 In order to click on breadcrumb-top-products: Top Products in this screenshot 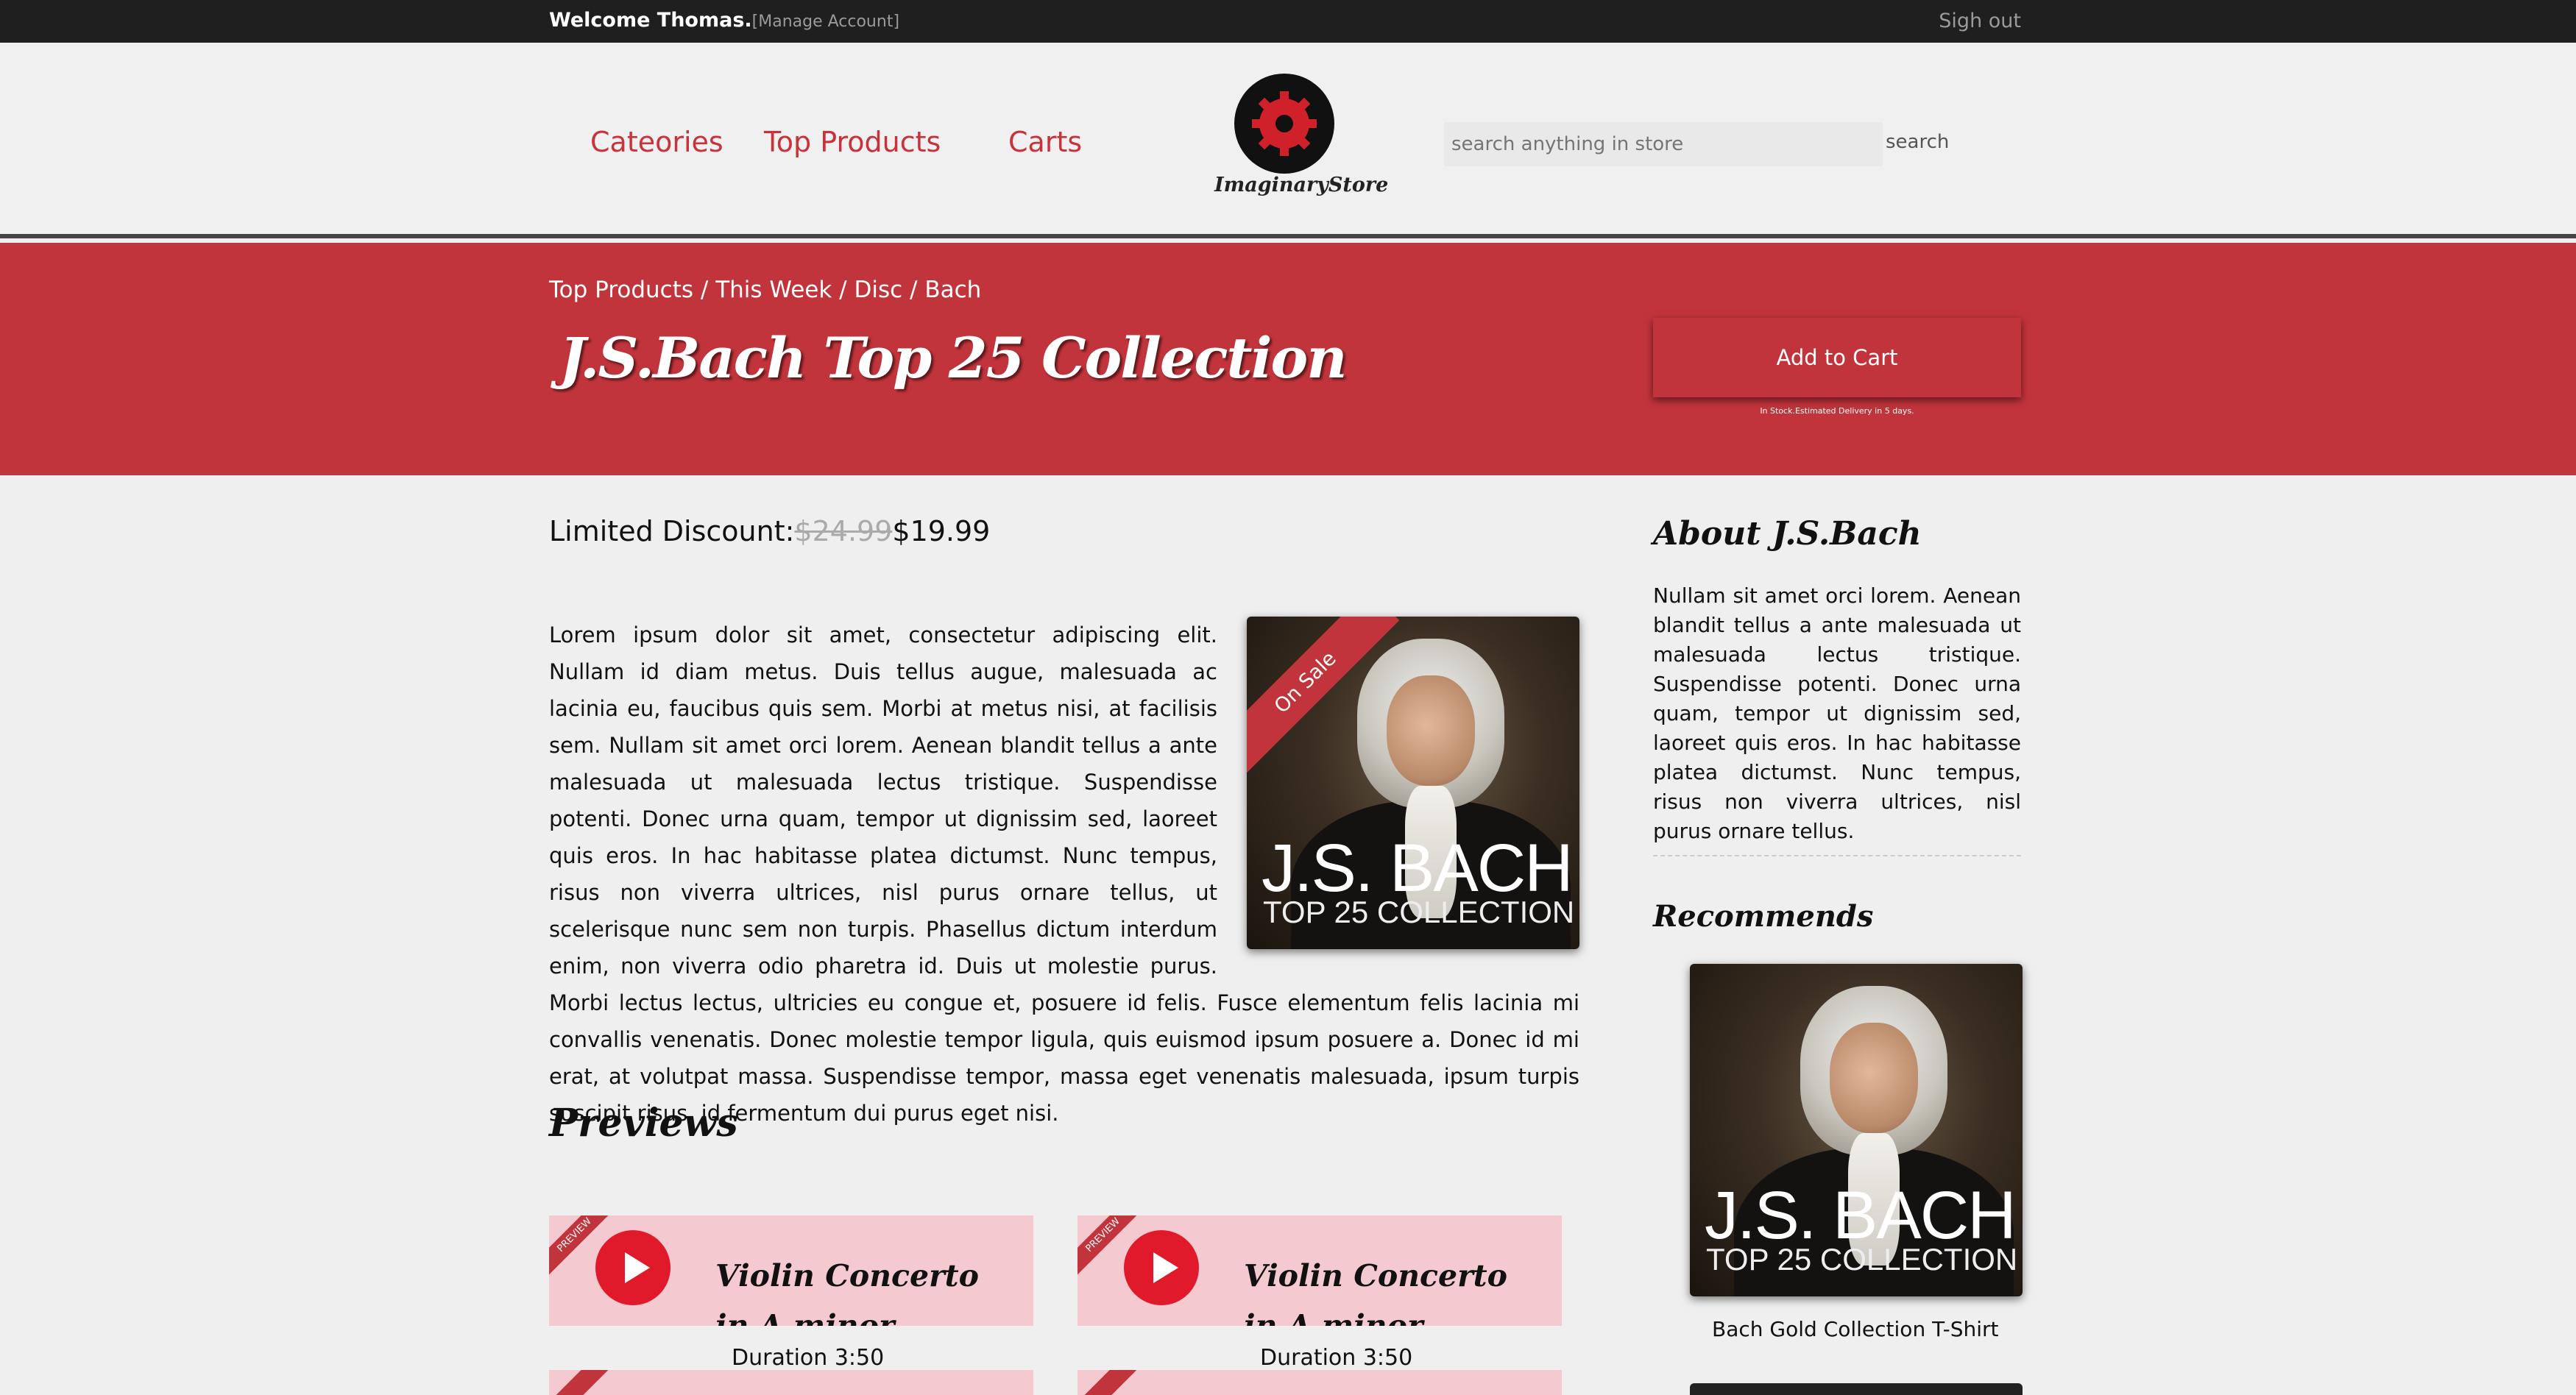, I will do `click(621, 290)`.